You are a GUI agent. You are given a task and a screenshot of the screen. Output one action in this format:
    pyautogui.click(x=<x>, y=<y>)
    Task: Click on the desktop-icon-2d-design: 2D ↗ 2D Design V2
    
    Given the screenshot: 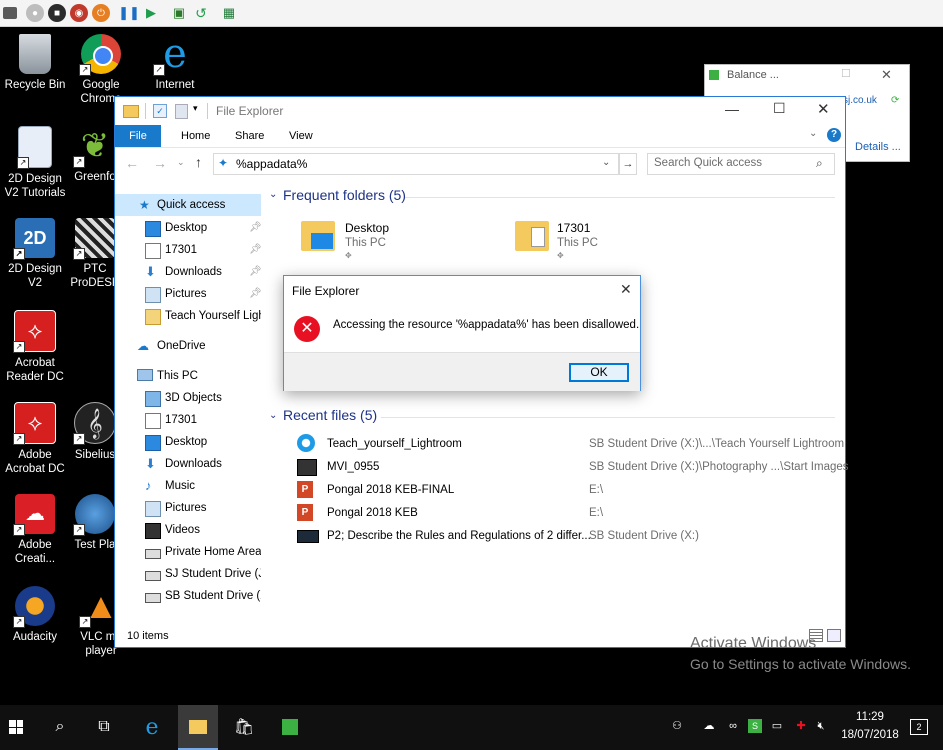 What is the action you would take?
    pyautogui.click(x=35, y=254)
    